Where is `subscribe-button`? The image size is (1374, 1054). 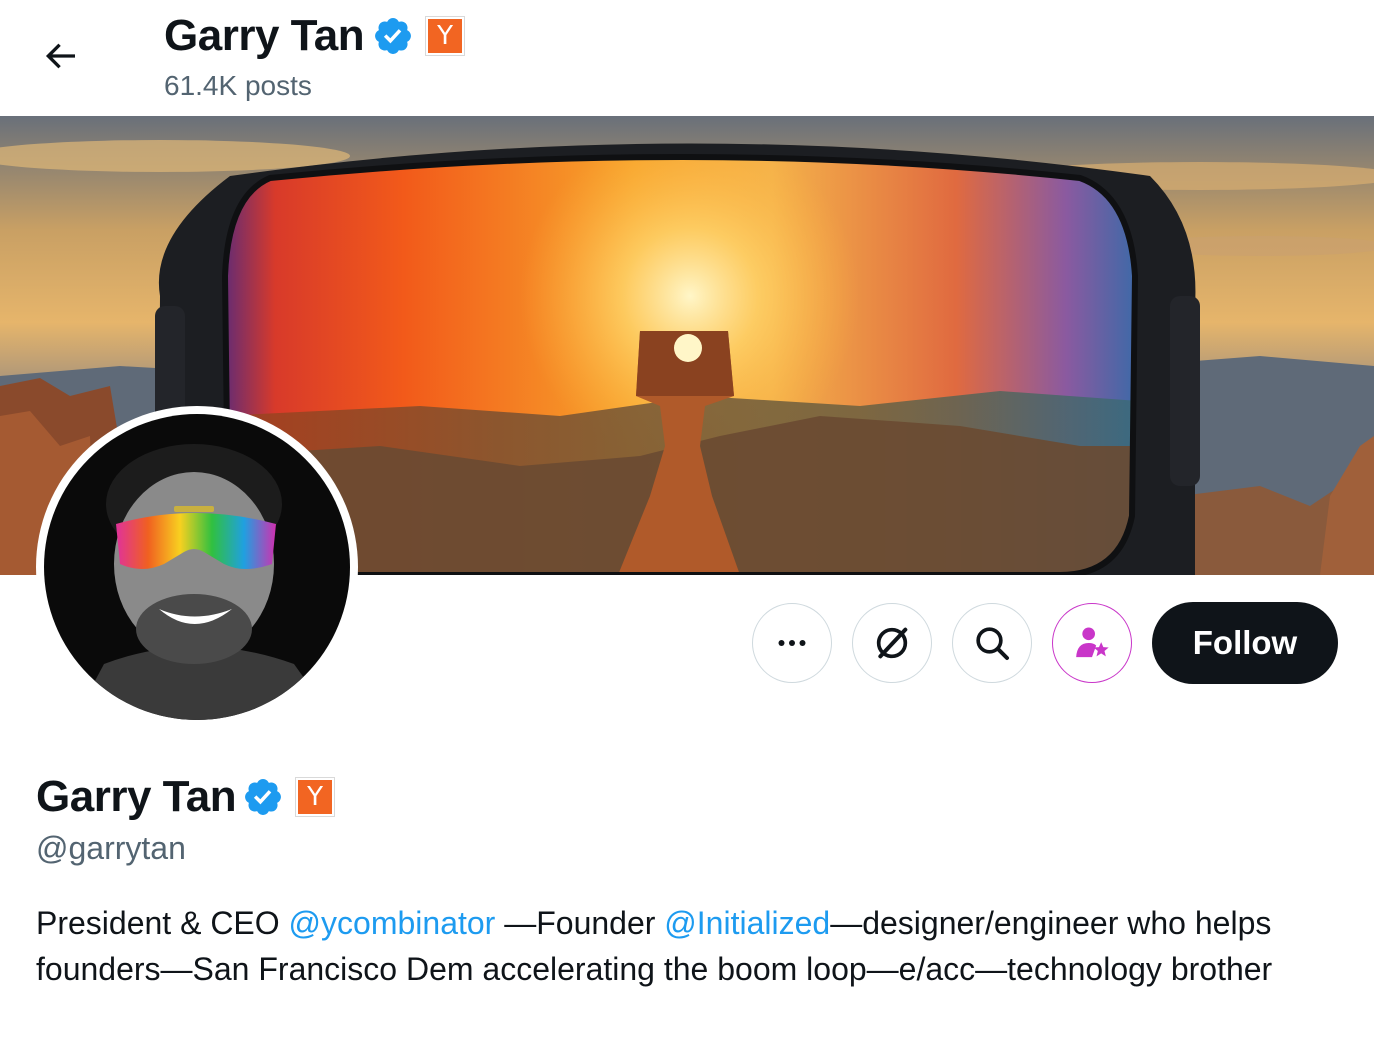 subscribe-button is located at coordinates (1092, 643).